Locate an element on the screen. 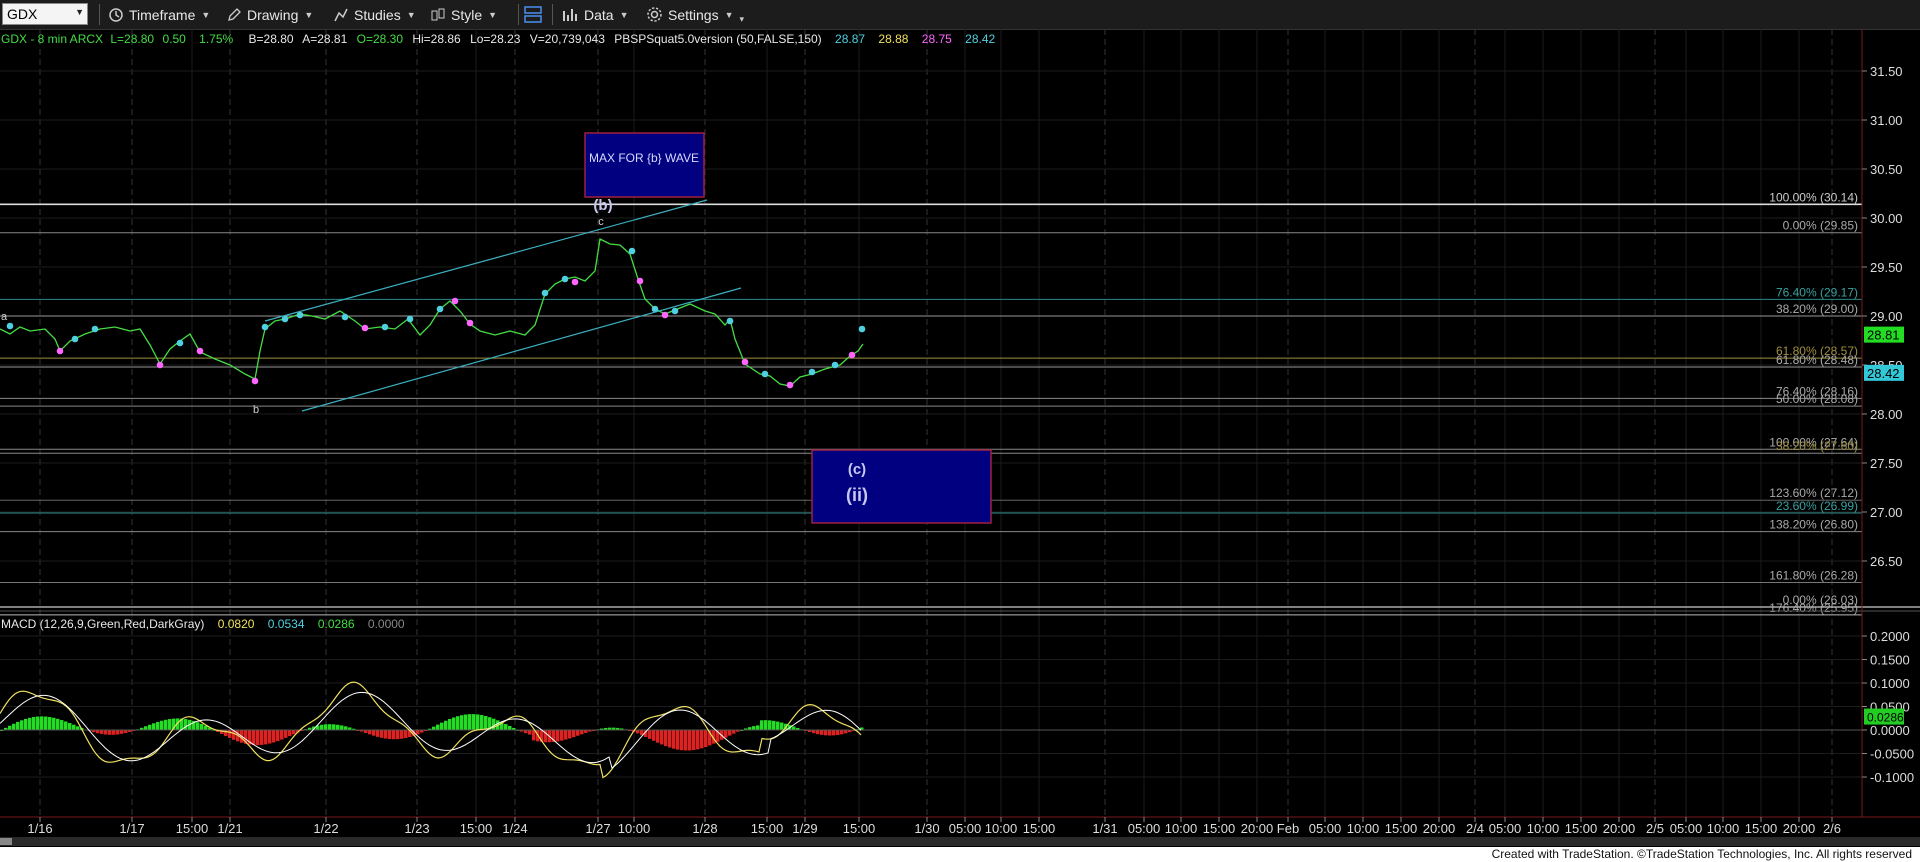  settings-menu: Settings ▼ ▾ is located at coordinates (695, 14).